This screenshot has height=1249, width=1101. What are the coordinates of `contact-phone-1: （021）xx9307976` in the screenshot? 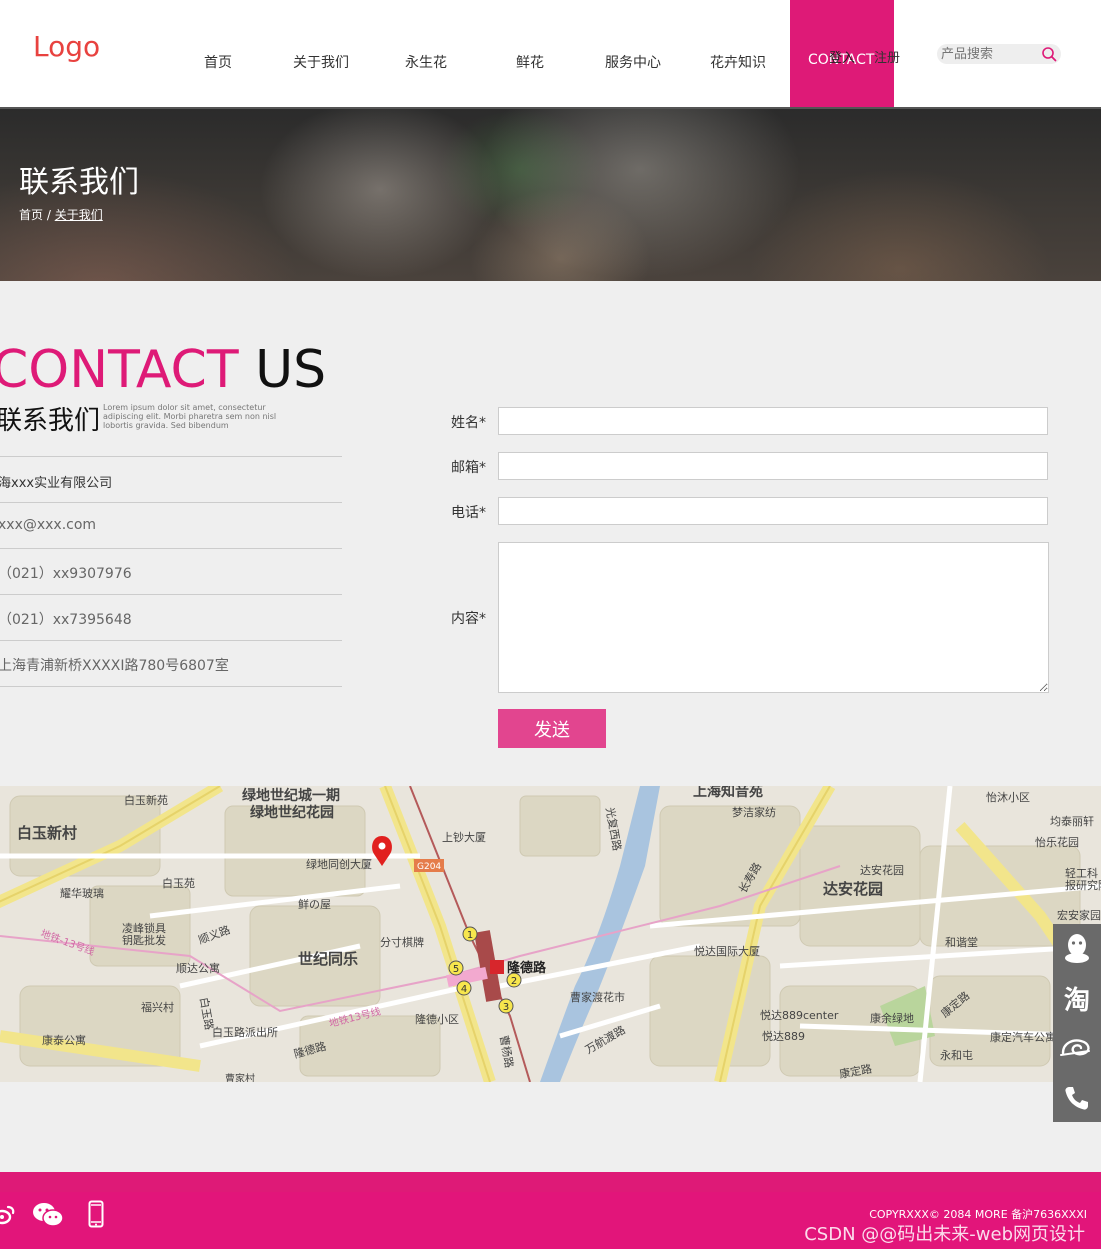 It's located at (66, 574).